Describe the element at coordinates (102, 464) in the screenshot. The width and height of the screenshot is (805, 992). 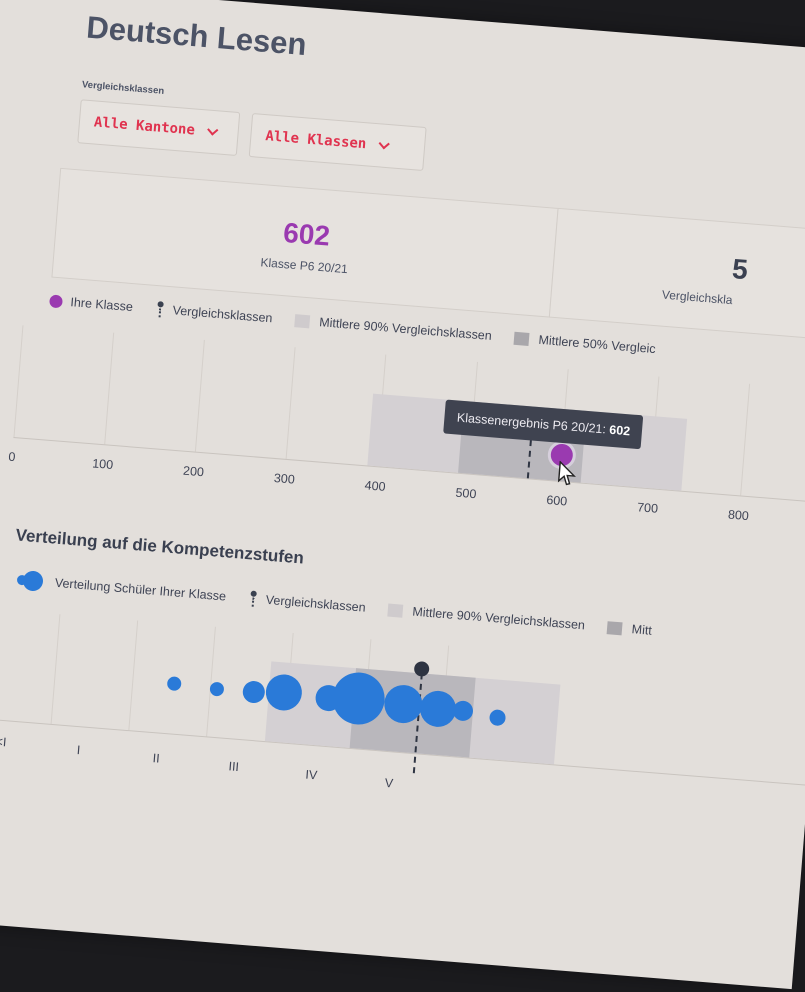
I see `score-tick-label: 100` at that location.